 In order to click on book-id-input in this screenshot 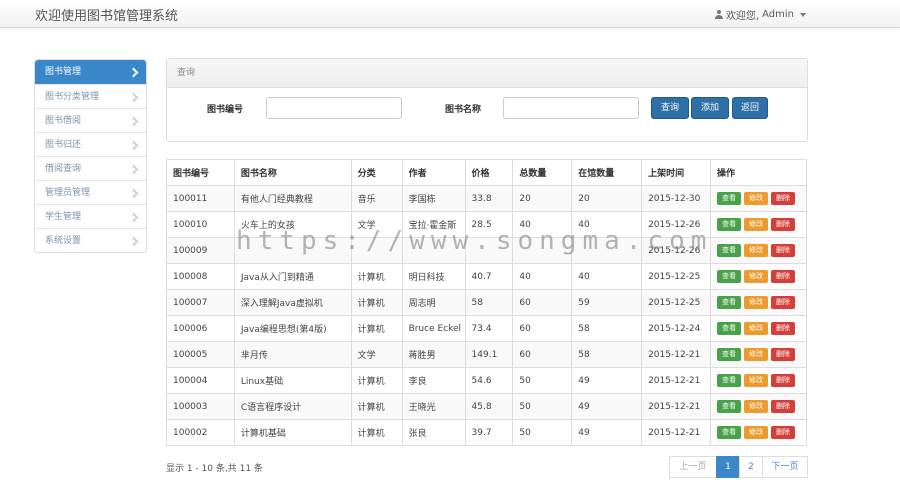, I will do `click(334, 108)`.